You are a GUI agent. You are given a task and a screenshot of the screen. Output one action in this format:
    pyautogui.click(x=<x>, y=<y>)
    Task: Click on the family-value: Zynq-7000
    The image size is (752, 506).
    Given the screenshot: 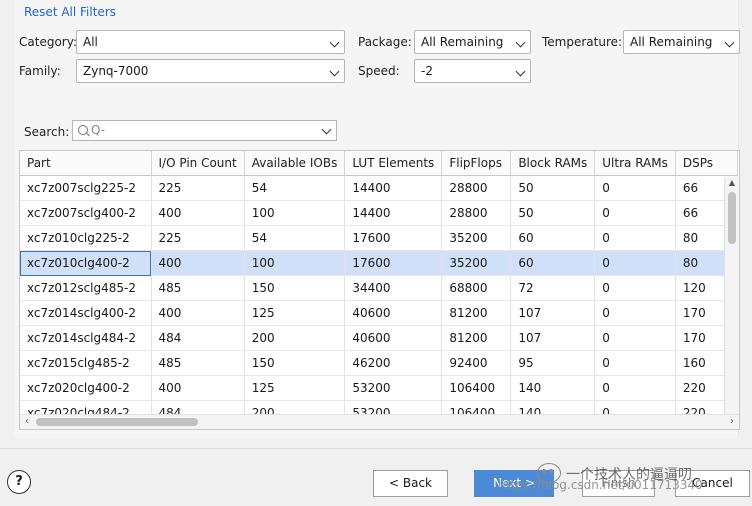 What is the action you would take?
    pyautogui.click(x=116, y=71)
    